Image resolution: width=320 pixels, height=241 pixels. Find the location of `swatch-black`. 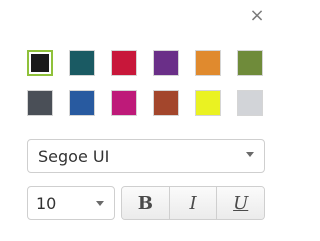

swatch-black is located at coordinates (40, 63).